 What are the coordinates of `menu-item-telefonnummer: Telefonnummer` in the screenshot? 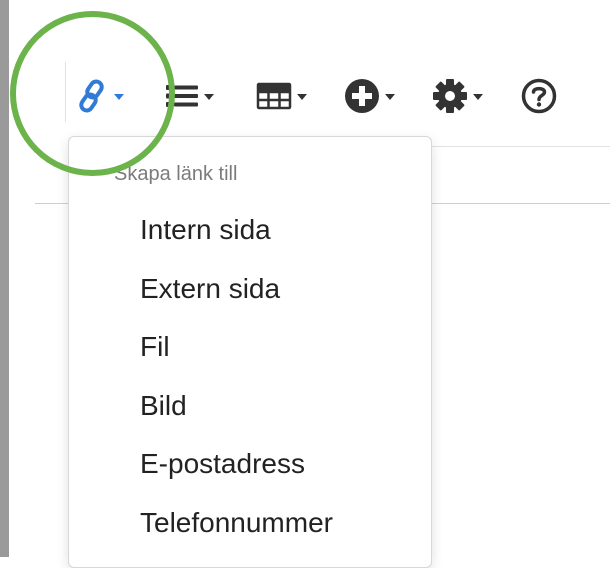 It's located at (236, 523).